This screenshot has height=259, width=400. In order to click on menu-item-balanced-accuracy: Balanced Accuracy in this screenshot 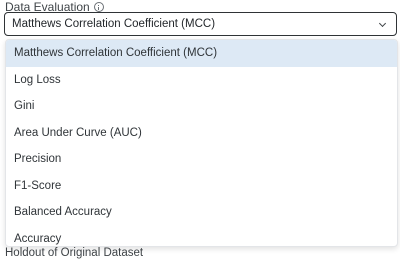, I will do `click(201, 212)`.